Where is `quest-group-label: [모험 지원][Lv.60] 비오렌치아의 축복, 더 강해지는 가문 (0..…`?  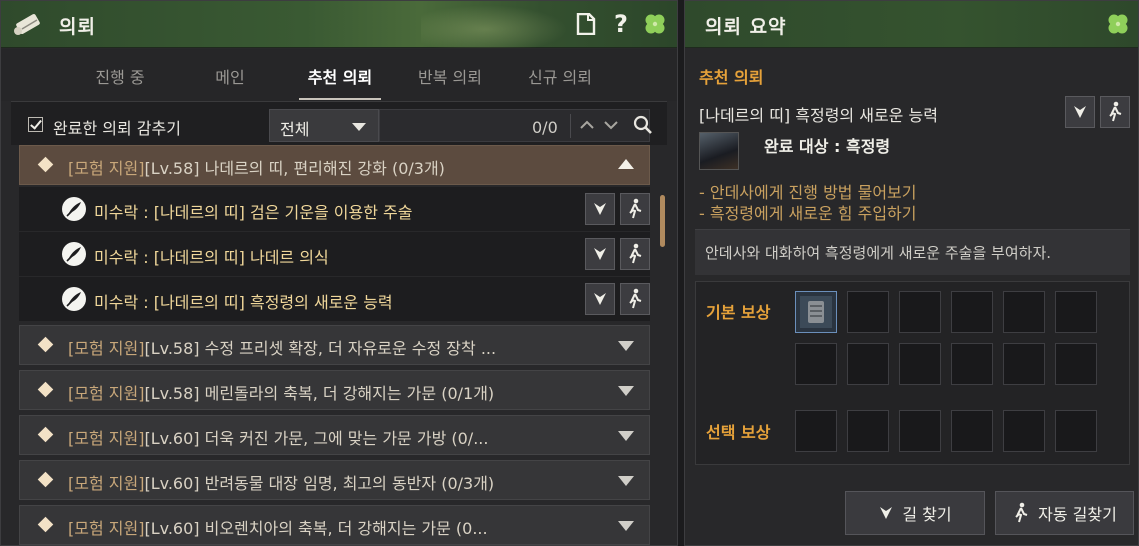 quest-group-label: [모험 지원][Lv.60] 비오렌치아의 축복, 더 강해지는 가문 (0..… is located at coordinates (278, 528).